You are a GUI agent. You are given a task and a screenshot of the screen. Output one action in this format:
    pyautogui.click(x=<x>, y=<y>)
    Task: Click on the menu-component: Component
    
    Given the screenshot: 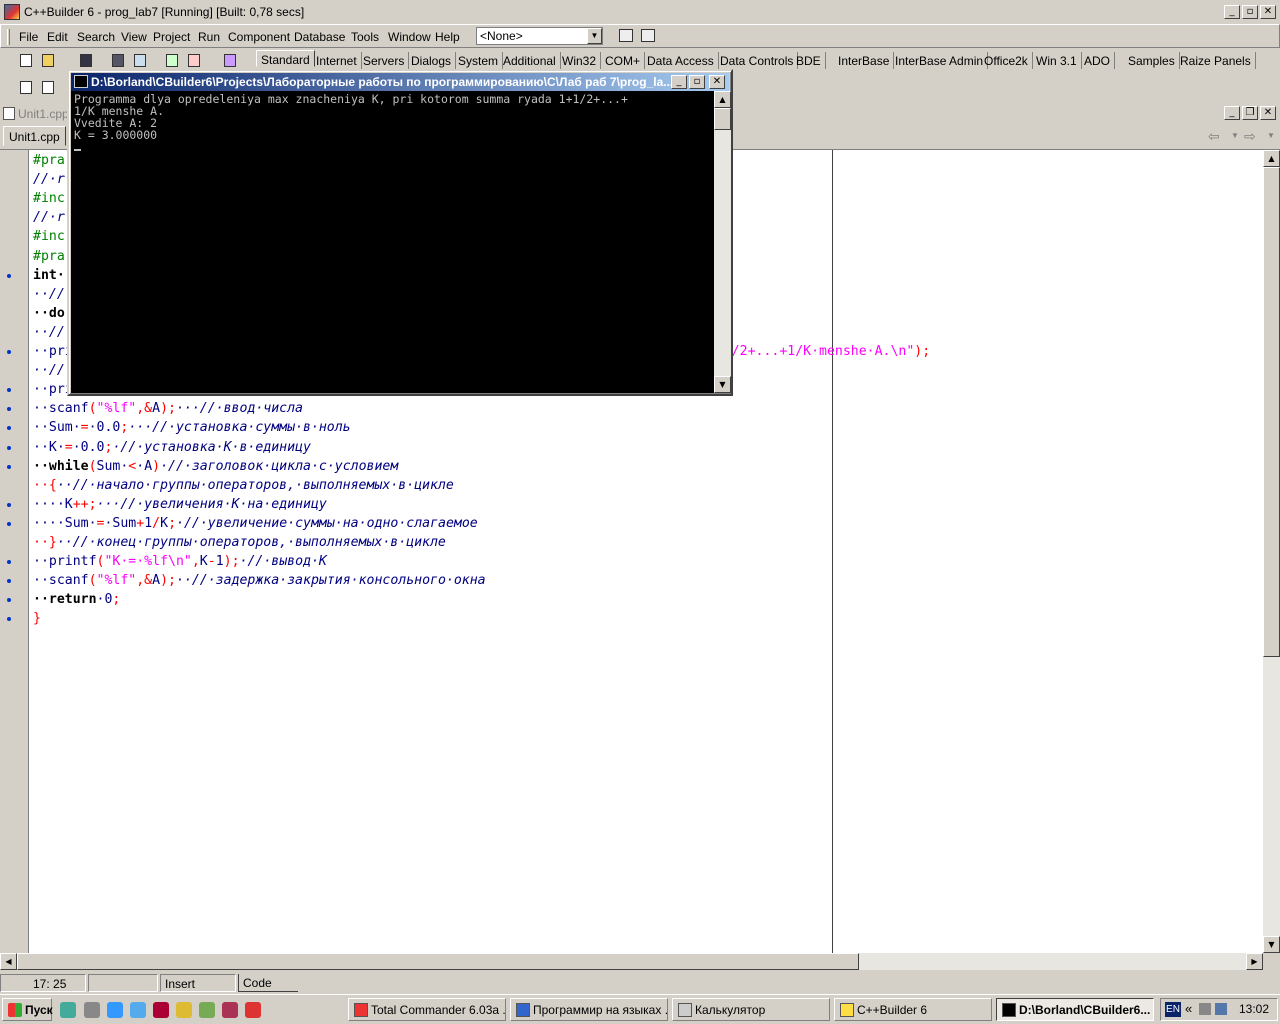 What is the action you would take?
    pyautogui.click(x=259, y=37)
    